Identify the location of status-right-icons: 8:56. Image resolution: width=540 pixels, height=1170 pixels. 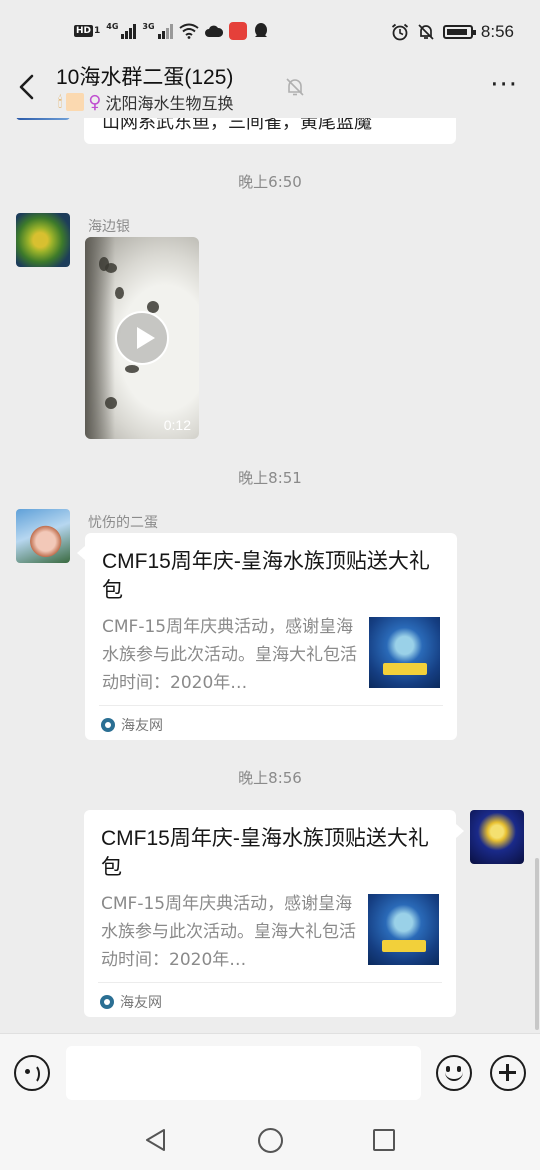
(452, 32).